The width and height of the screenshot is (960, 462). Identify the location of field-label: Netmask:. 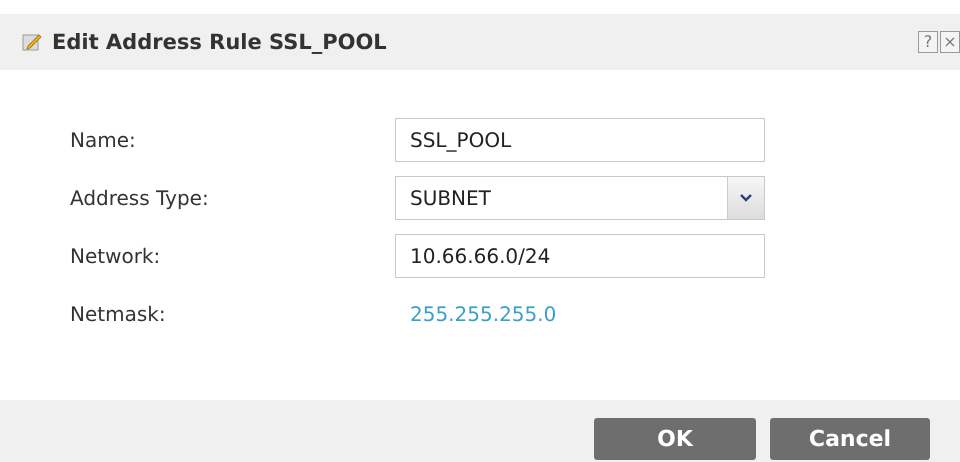
(118, 314).